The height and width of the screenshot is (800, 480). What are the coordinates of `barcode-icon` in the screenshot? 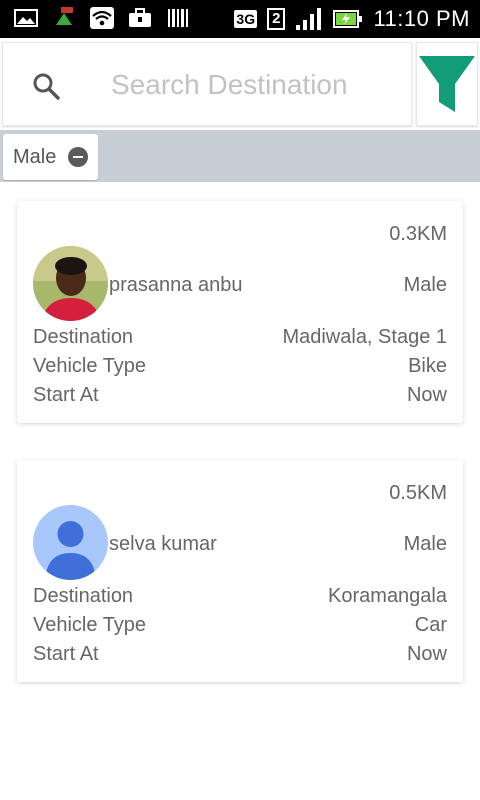 It's located at (178, 18).